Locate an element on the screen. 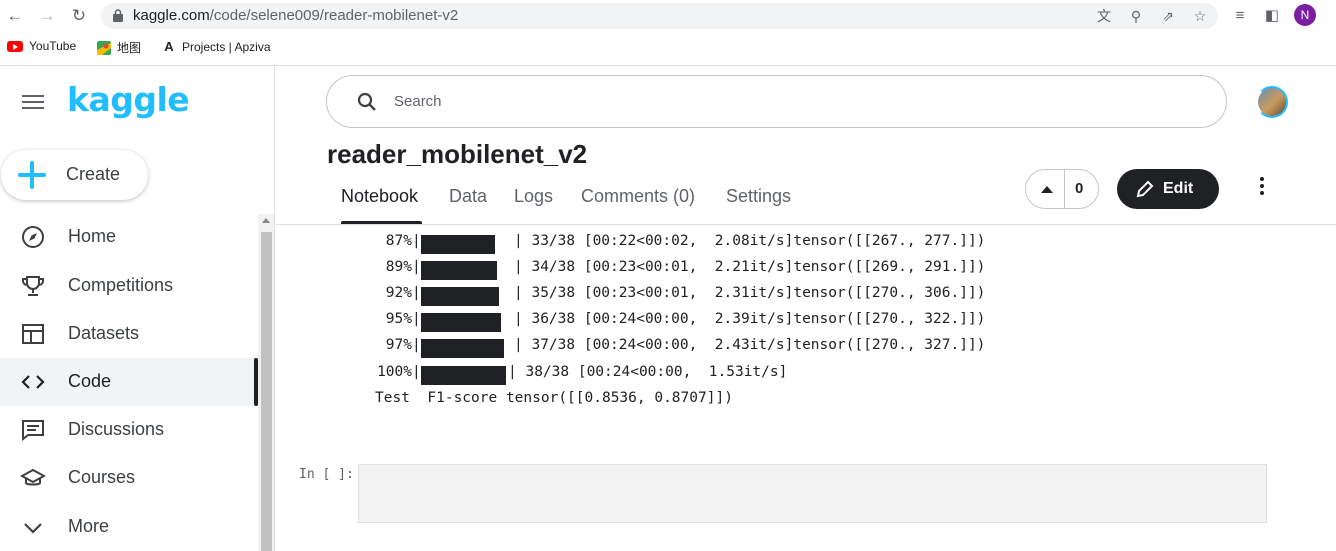 The width and height of the screenshot is (1336, 551). sidebar-scroll-thumb is located at coordinates (266, 391).